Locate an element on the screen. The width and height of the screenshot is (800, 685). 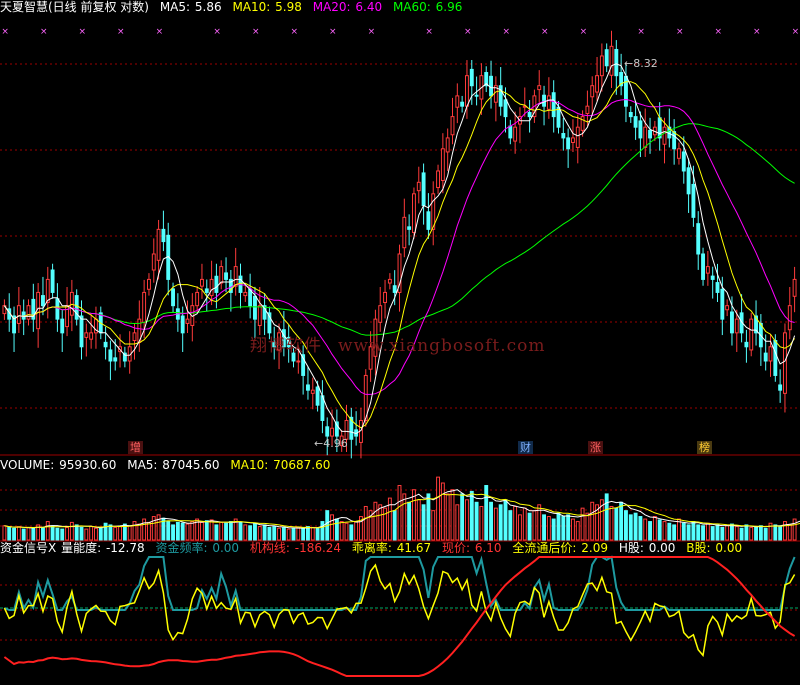
watermark-name: 翔博软件 is located at coordinates (286, 346).